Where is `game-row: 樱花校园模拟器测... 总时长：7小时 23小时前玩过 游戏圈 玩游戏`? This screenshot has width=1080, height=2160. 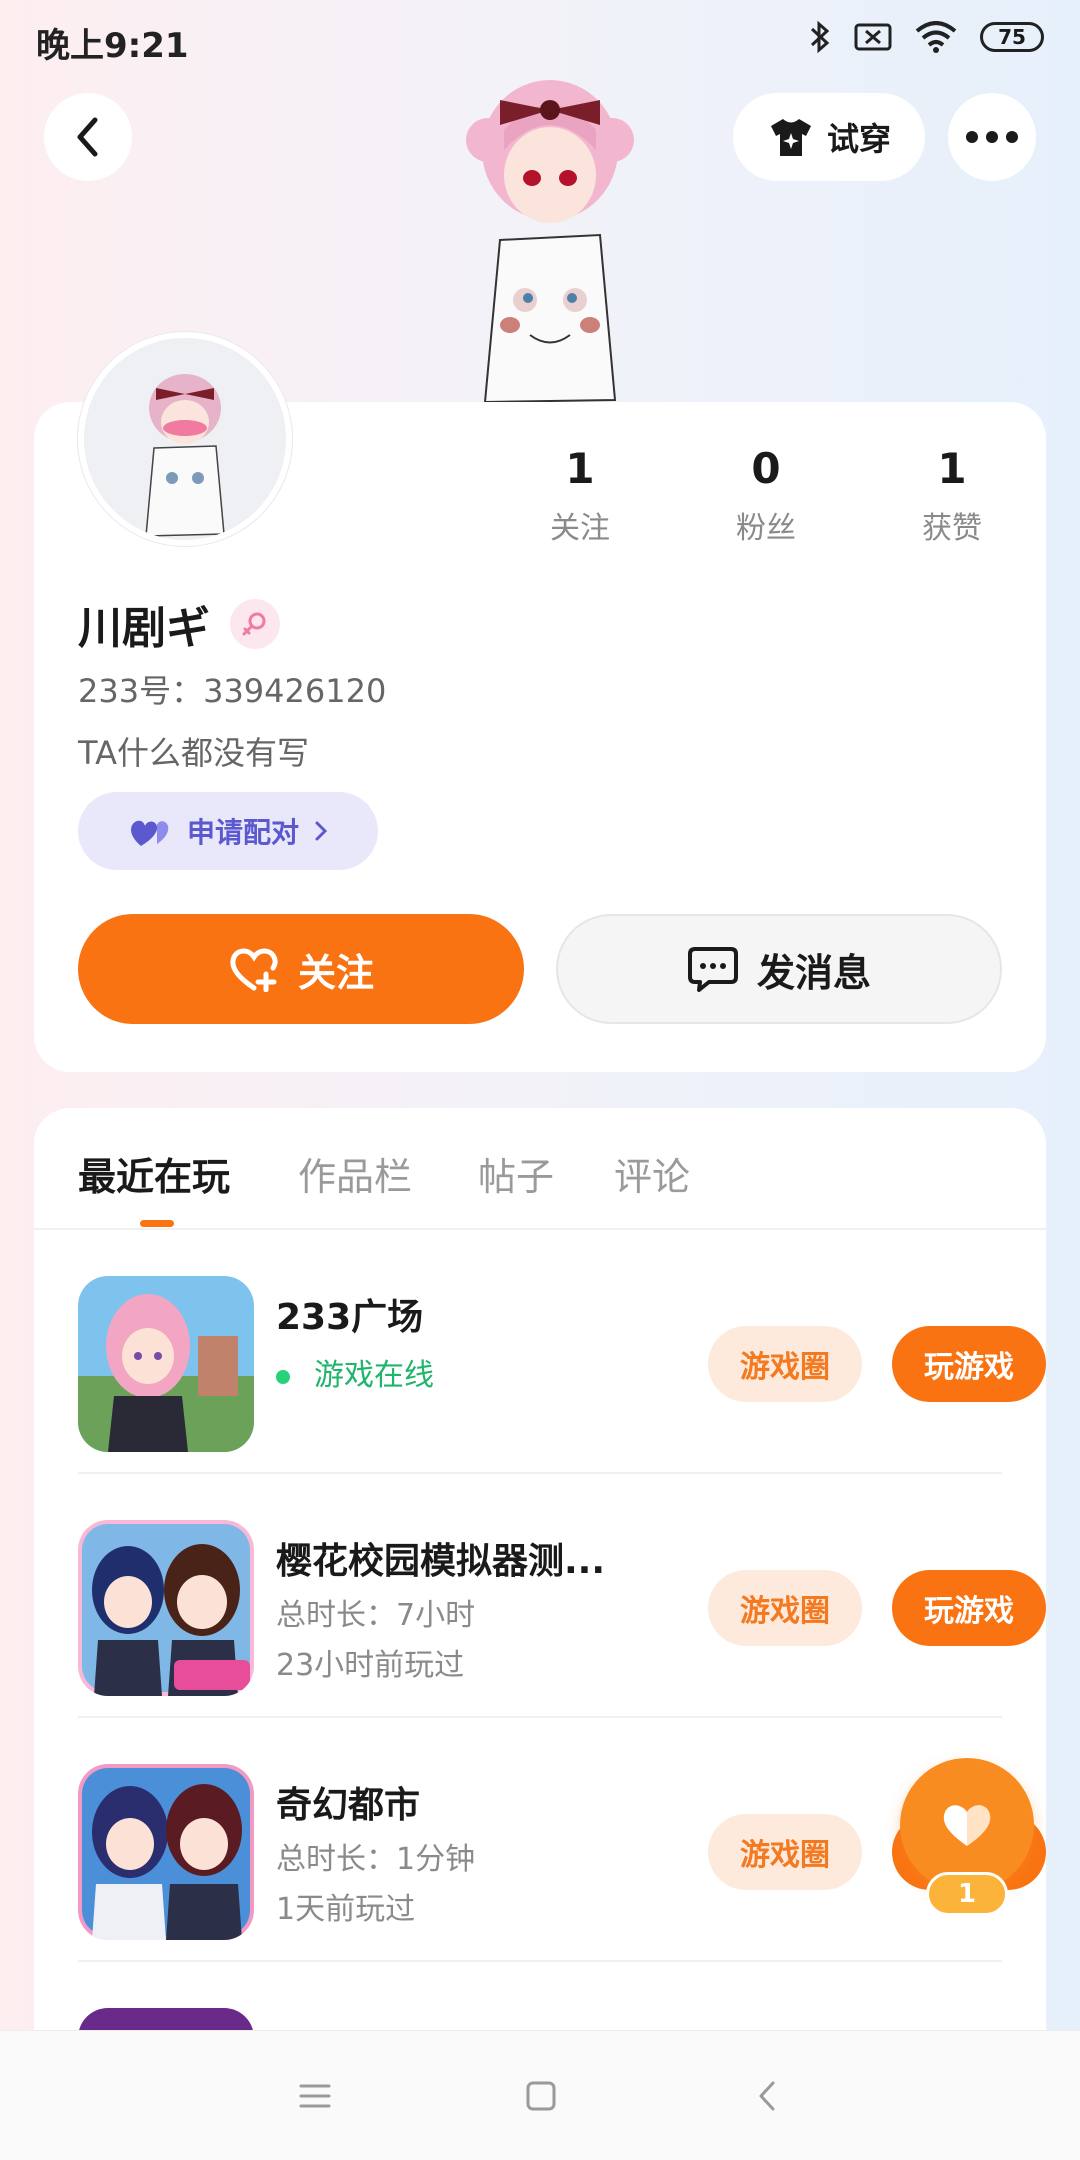 game-row: 樱花校园模拟器测... 总时长：7小时 23小时前玩过 游戏圈 玩游戏 is located at coordinates (562, 1596).